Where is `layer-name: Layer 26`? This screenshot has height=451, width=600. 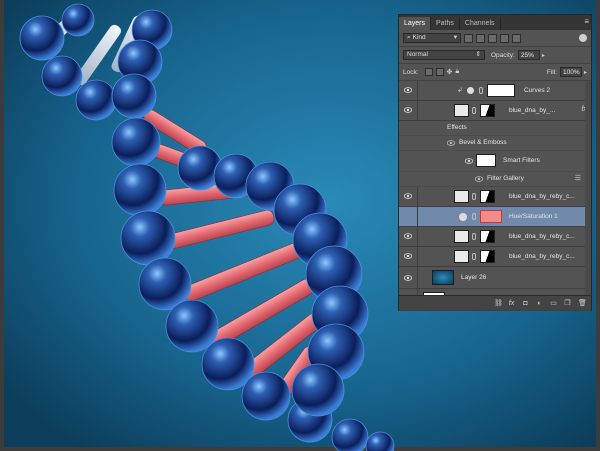 layer-name: Layer 26 is located at coordinates (474, 277).